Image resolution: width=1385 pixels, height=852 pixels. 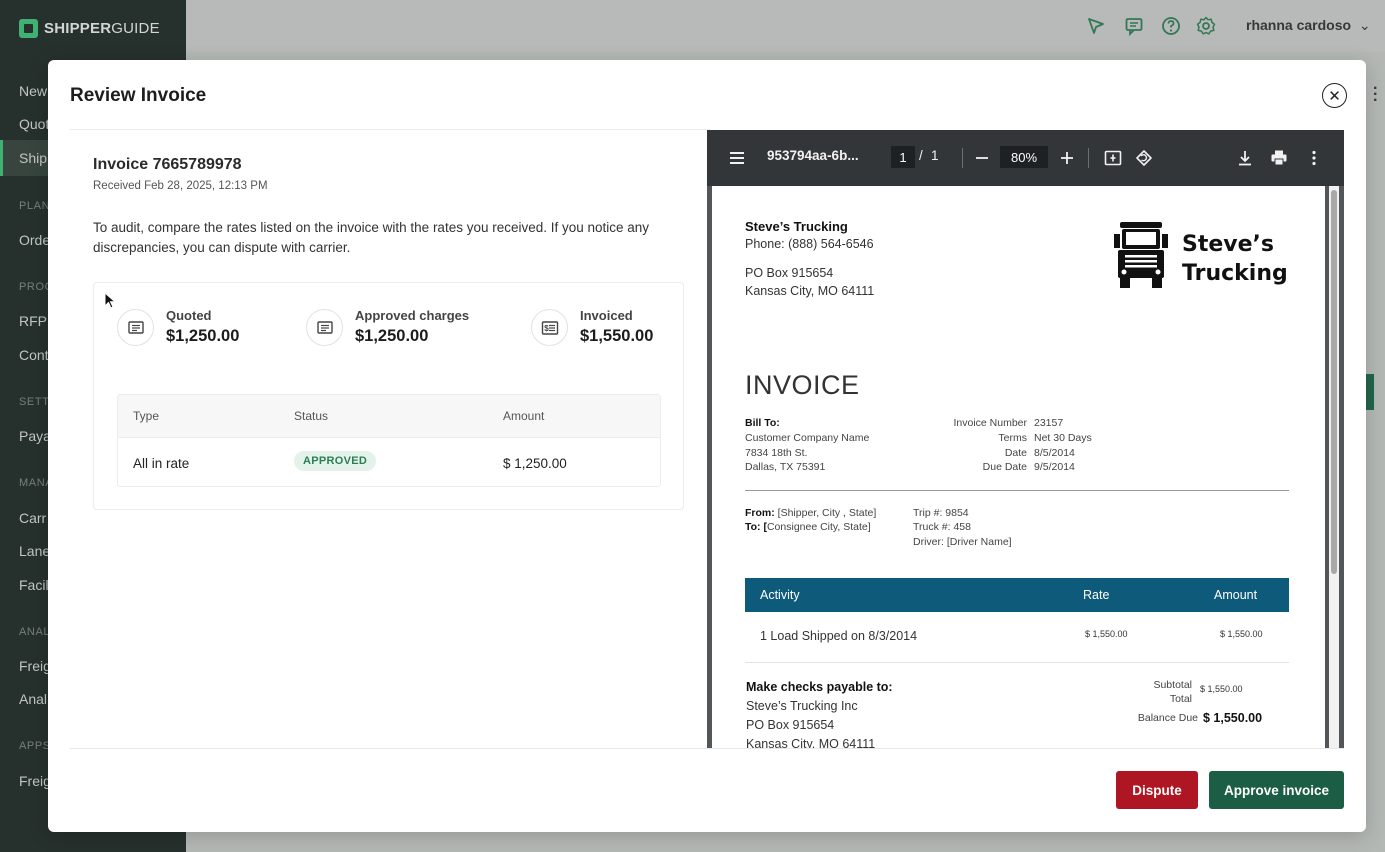 What do you see at coordinates (1172, 685) in the screenshot?
I see `pdf-subtotal-label: Subtotal` at bounding box center [1172, 685].